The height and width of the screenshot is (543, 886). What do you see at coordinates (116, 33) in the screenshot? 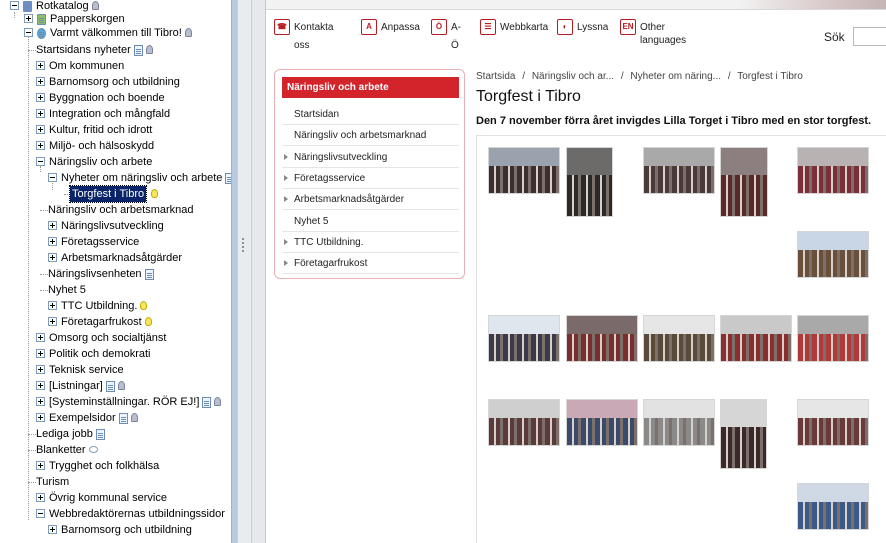
I see `tree-node-label: Varmt välkommen till Tibro!` at bounding box center [116, 33].